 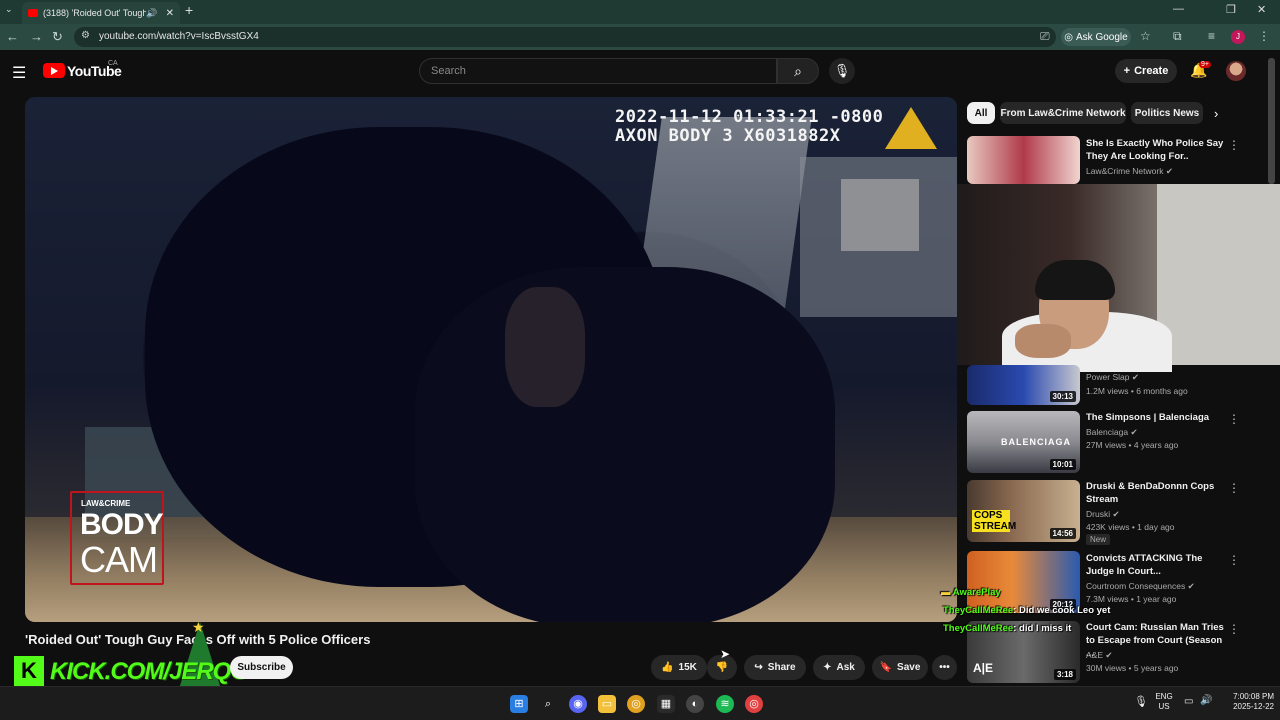 I want to click on microphone-icon: 🎙, so click(x=842, y=70).